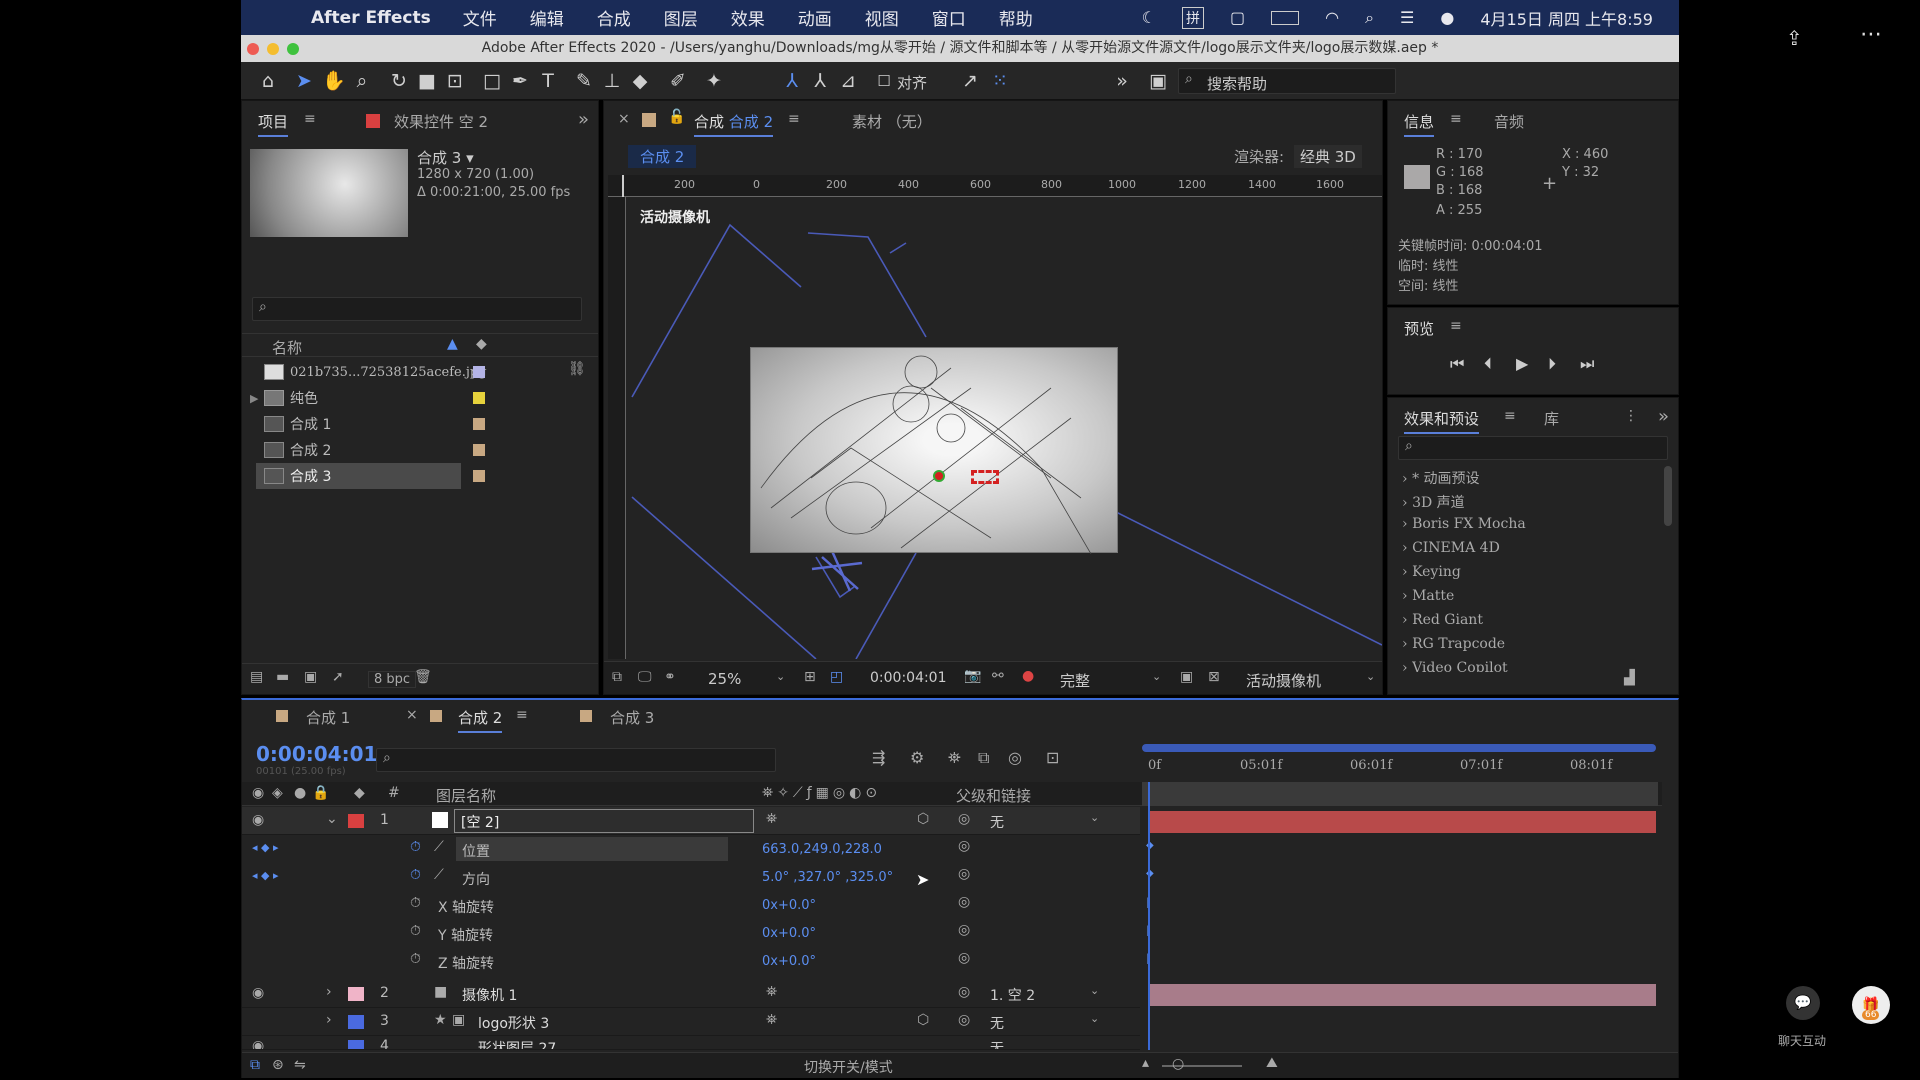 The height and width of the screenshot is (1080, 1920). What do you see at coordinates (421, 450) in the screenshot?
I see `project-item: 合成 2` at bounding box center [421, 450].